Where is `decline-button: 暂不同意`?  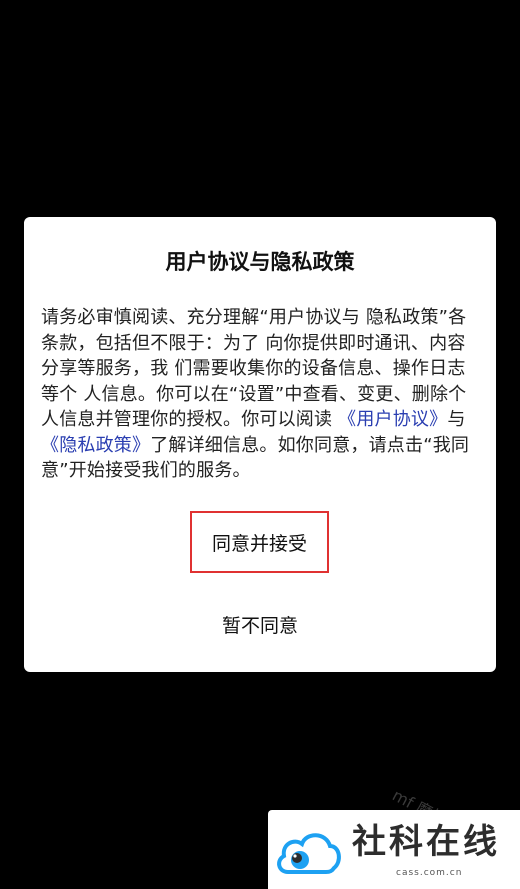 decline-button: 暂不同意 is located at coordinates (260, 624).